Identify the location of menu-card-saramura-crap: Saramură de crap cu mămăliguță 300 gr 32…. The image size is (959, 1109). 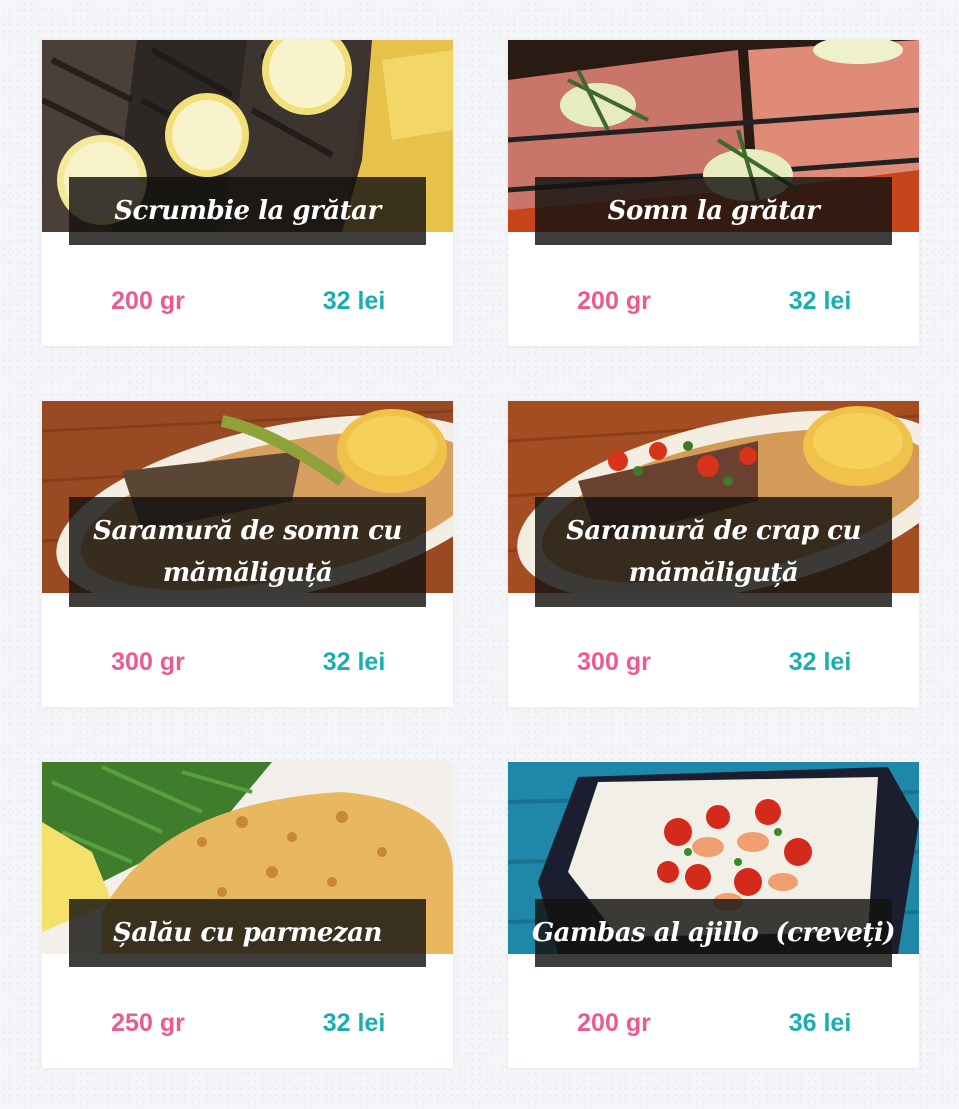
(713, 554).